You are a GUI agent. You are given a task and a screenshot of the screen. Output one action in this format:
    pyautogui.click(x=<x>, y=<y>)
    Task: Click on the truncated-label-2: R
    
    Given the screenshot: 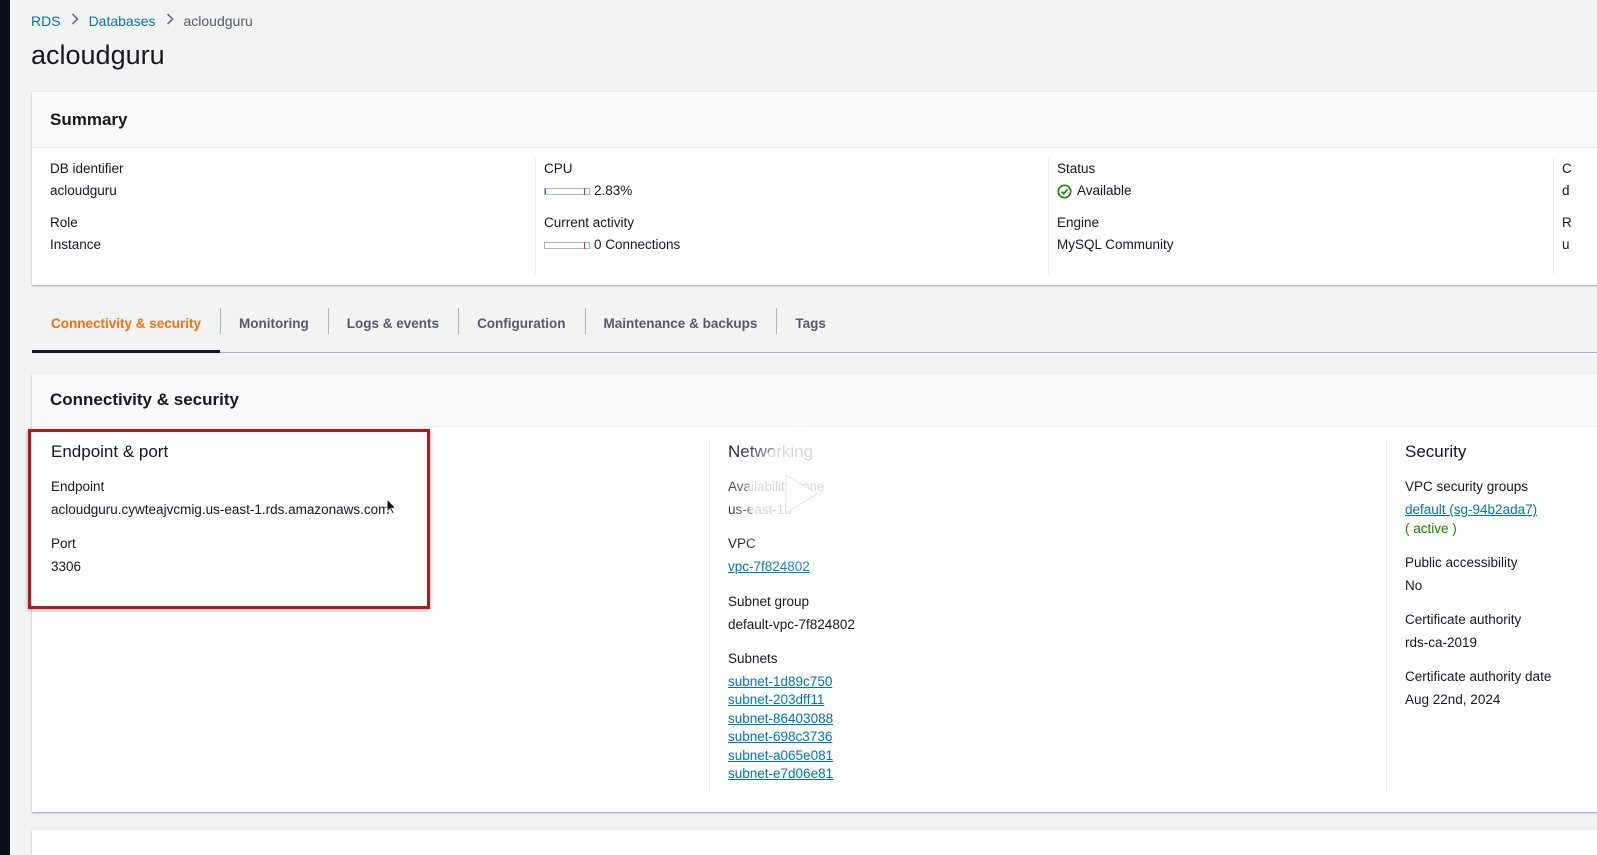 What is the action you would take?
    pyautogui.click(x=1567, y=222)
    